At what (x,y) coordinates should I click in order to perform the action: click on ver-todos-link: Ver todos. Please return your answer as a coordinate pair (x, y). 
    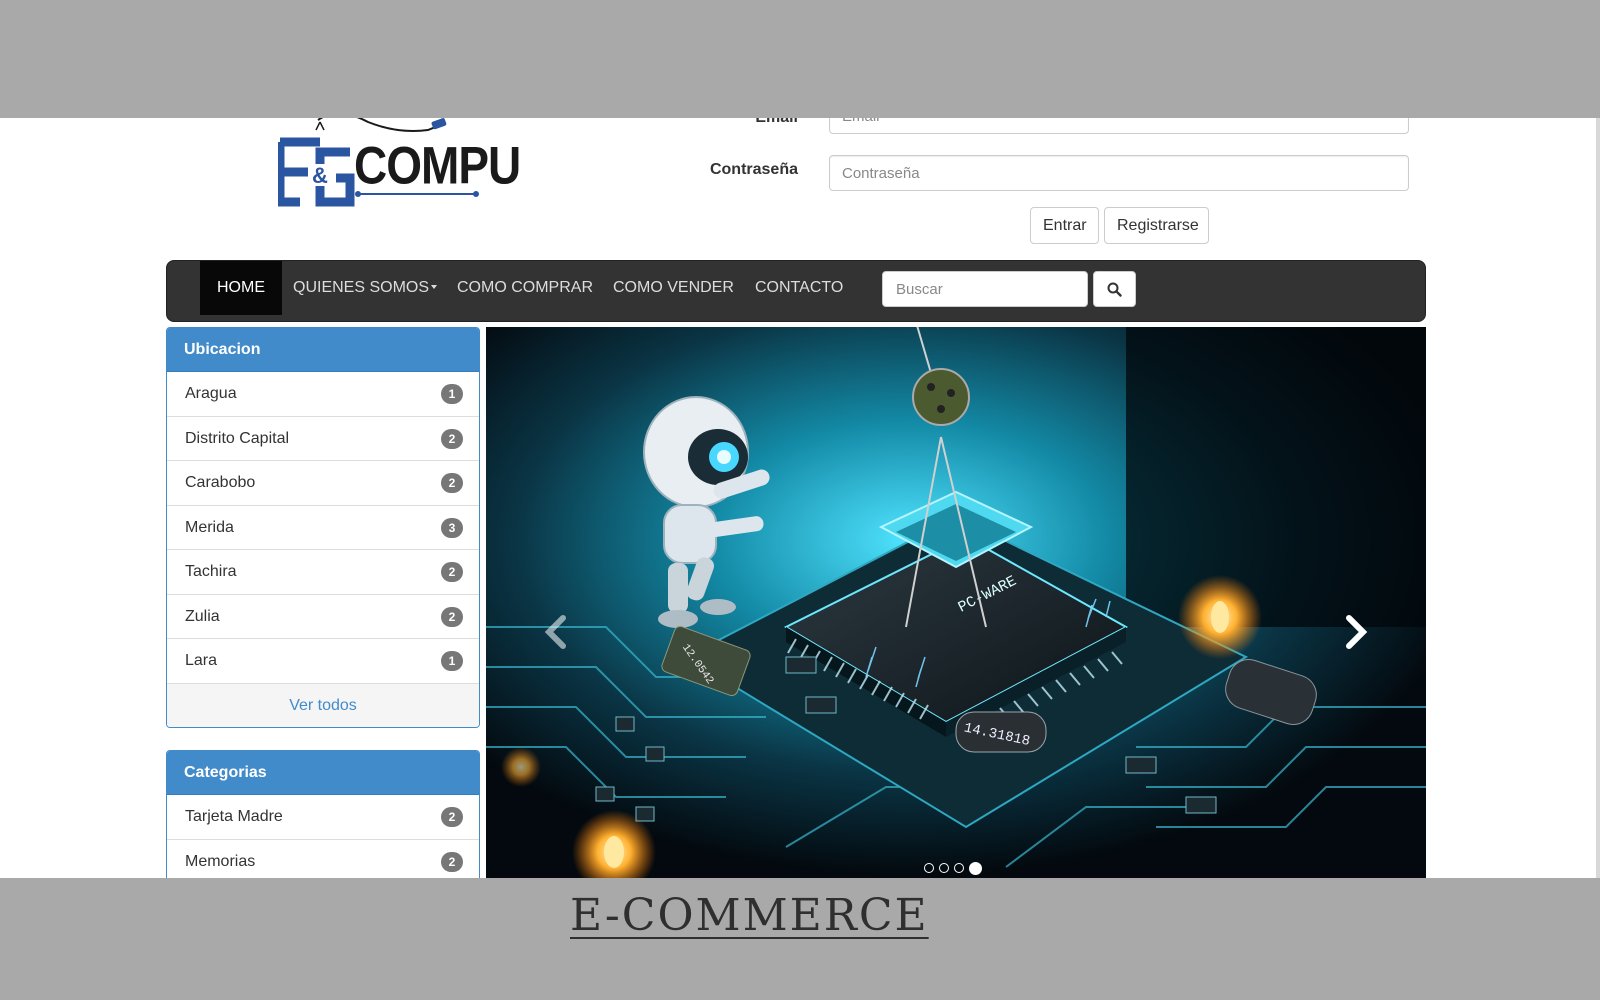
    Looking at the image, I should click on (323, 705).